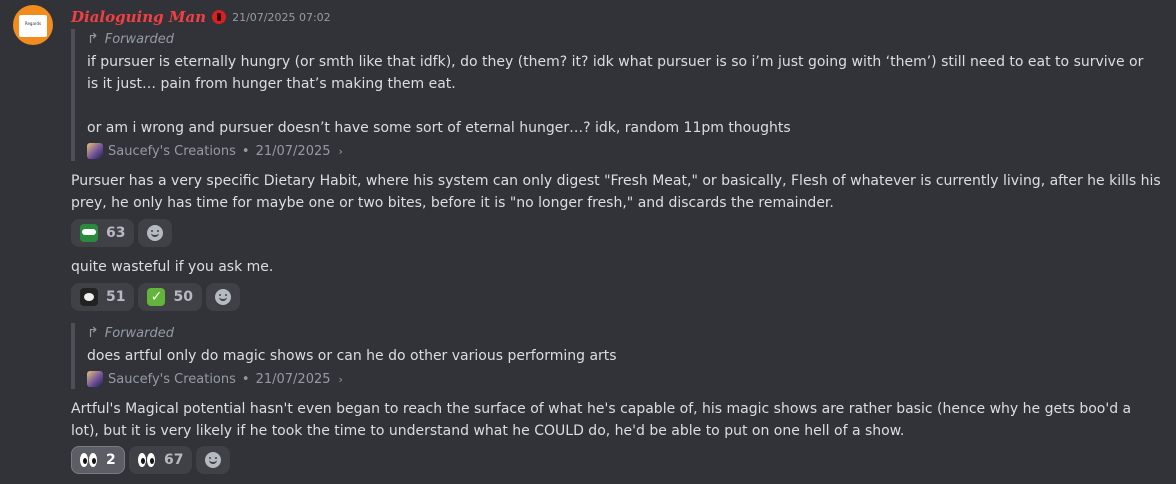 The width and height of the screenshot is (1176, 484). I want to click on reaction-bar: 2 67, so click(151, 460).